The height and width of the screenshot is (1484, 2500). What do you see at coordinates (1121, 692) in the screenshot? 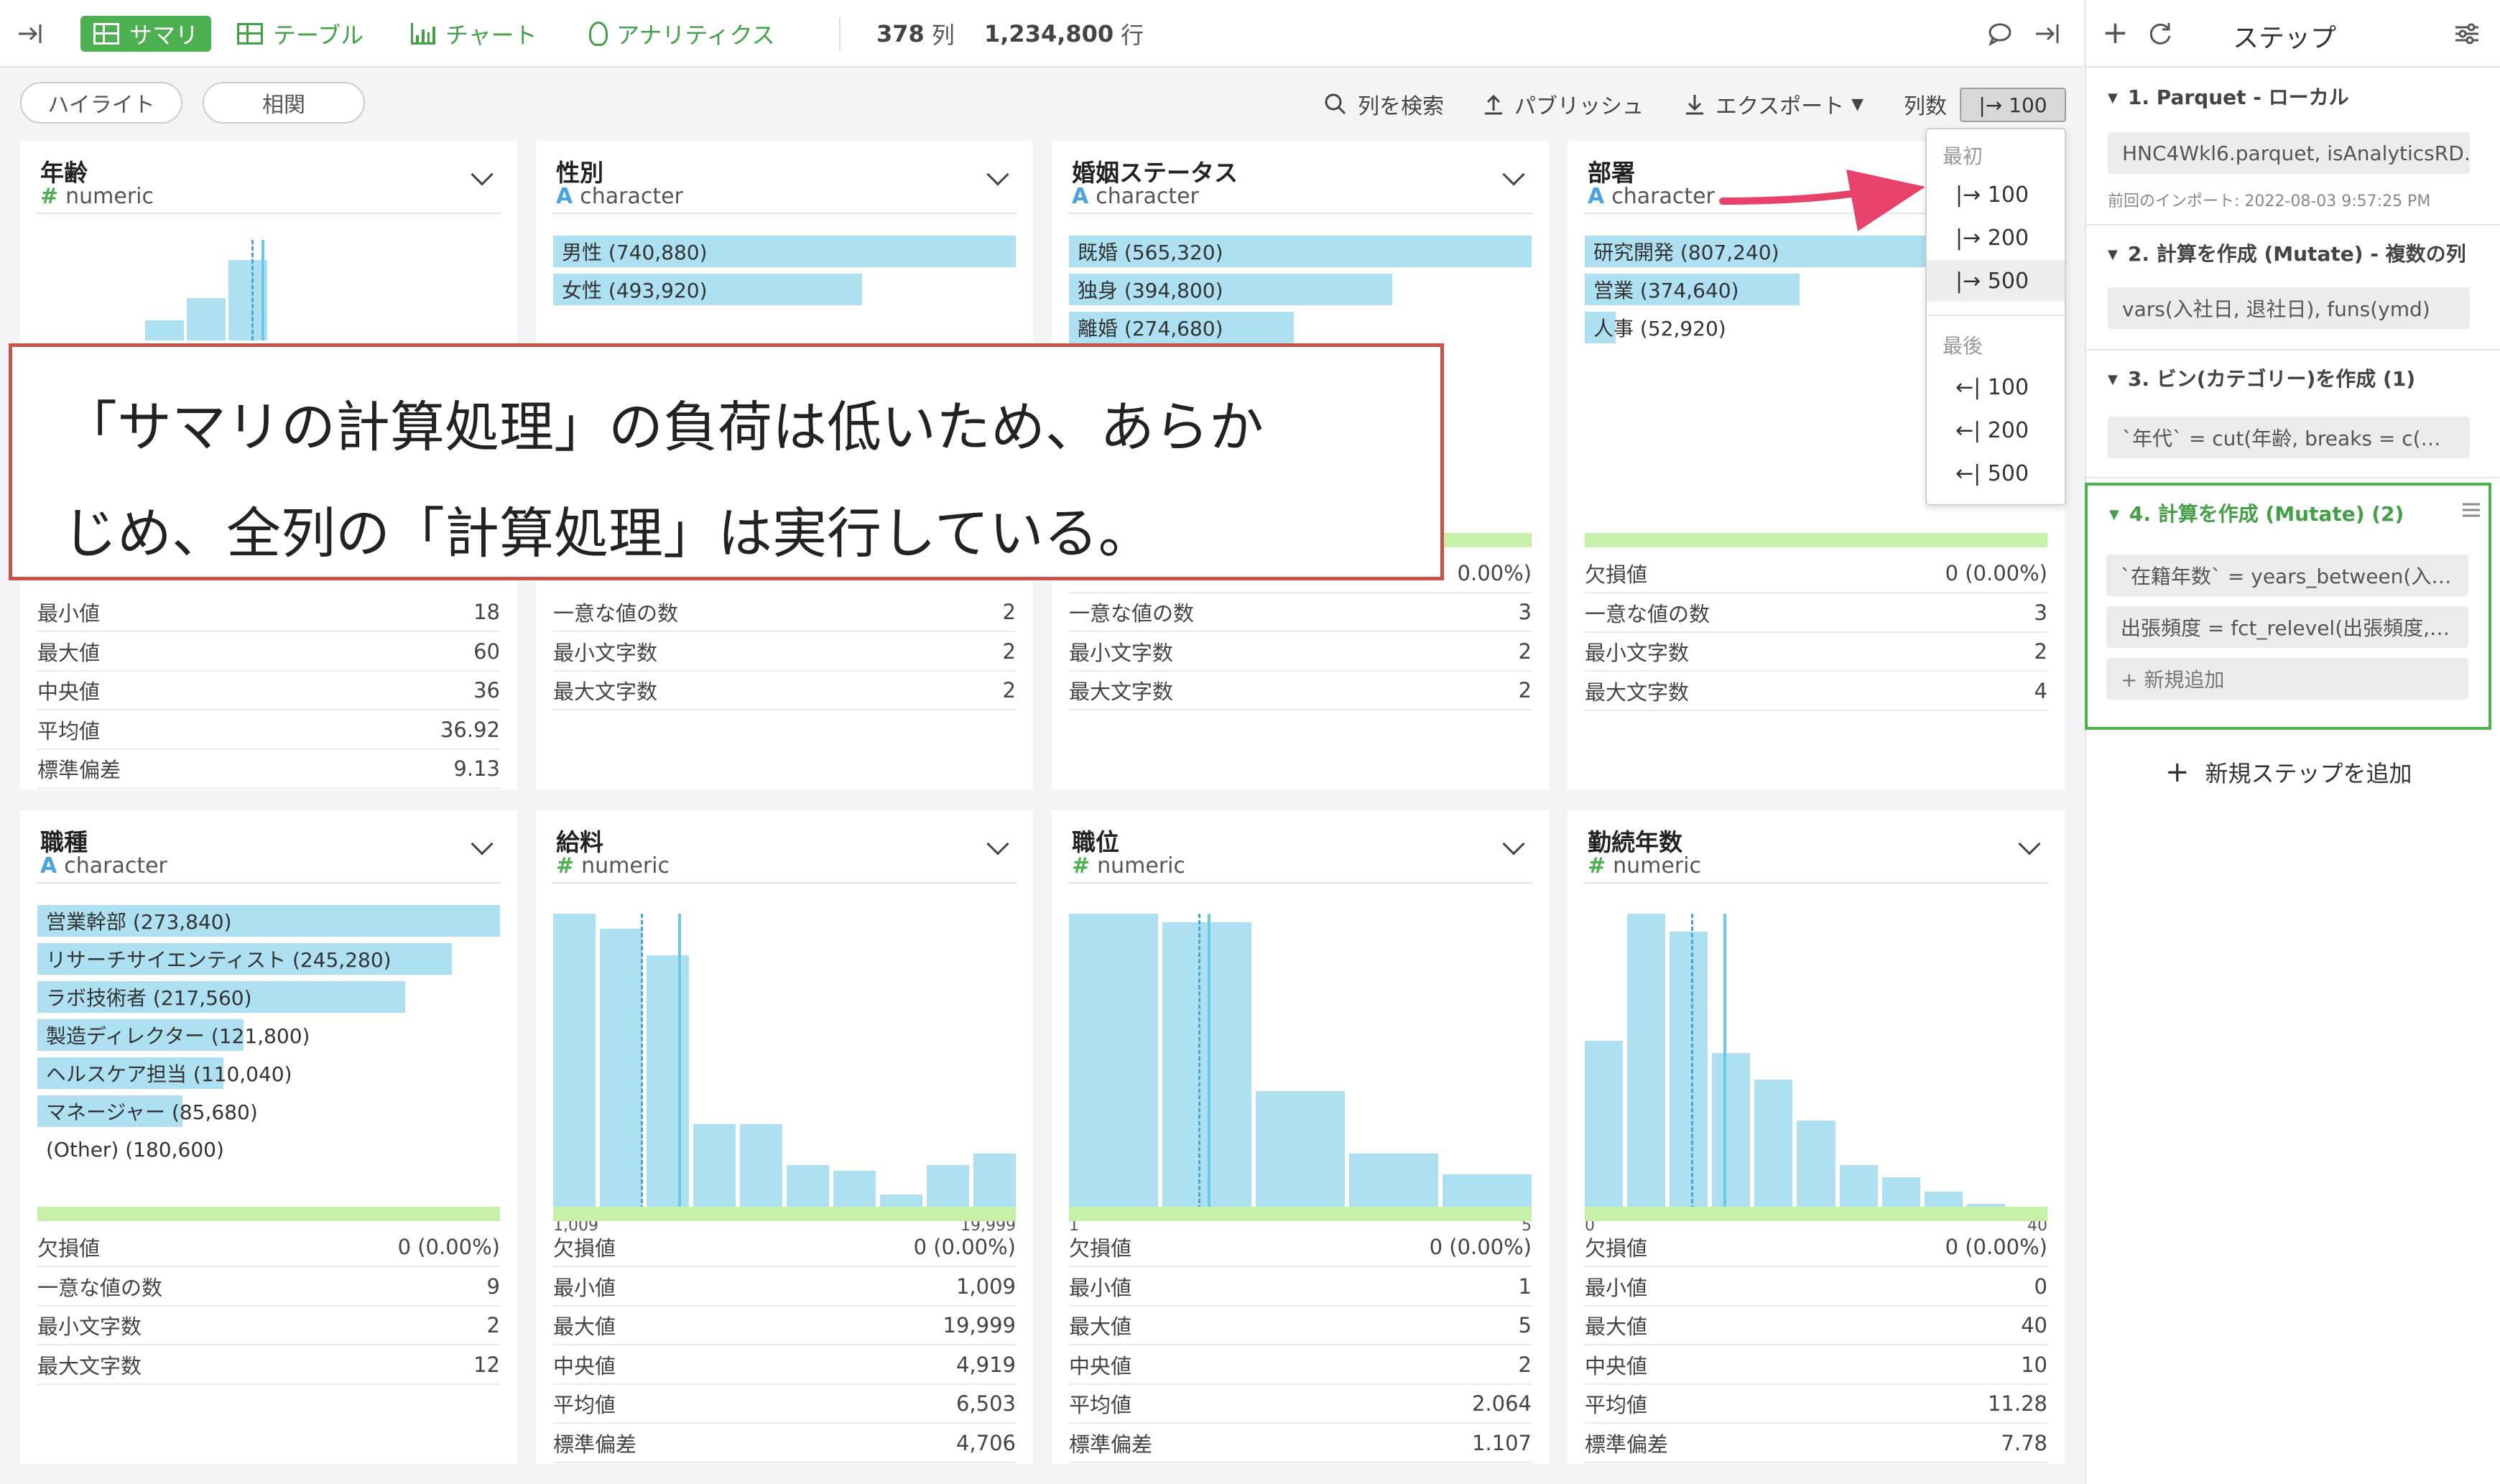
I see `stat-label: 最大文字数` at bounding box center [1121, 692].